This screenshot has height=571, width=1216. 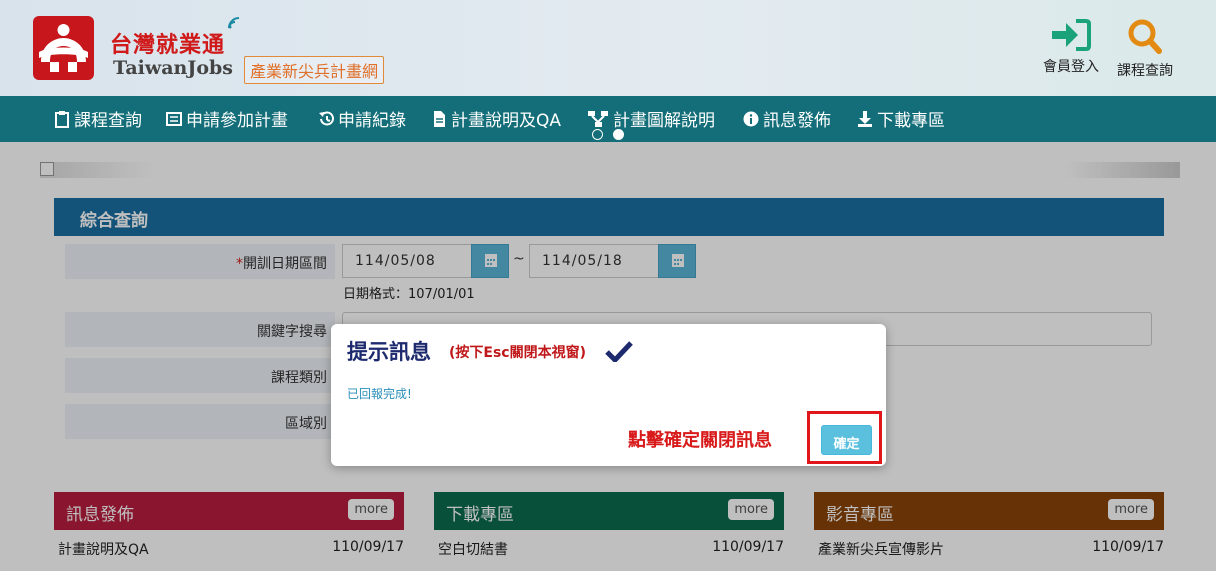 What do you see at coordinates (326, 118) in the screenshot?
I see `history-icon` at bounding box center [326, 118].